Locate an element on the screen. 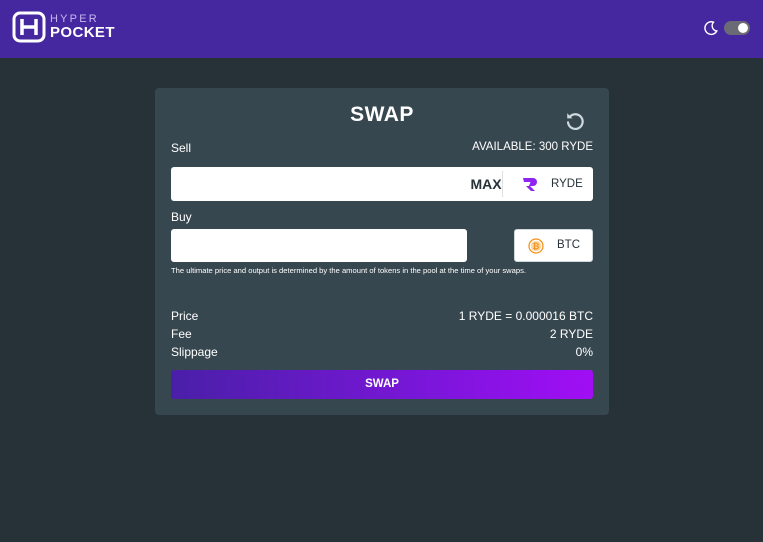  sell-token-selector: RYDE is located at coordinates (548, 184).